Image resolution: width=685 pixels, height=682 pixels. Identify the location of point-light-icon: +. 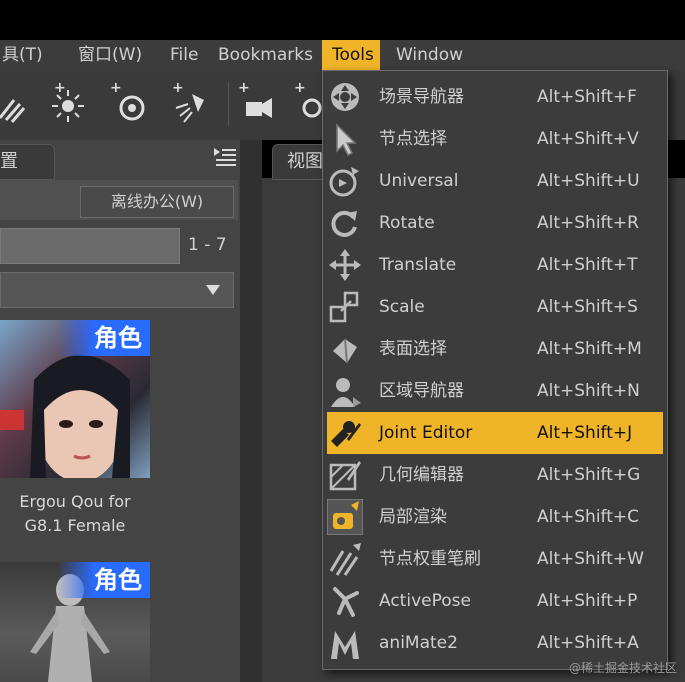
(68, 104).